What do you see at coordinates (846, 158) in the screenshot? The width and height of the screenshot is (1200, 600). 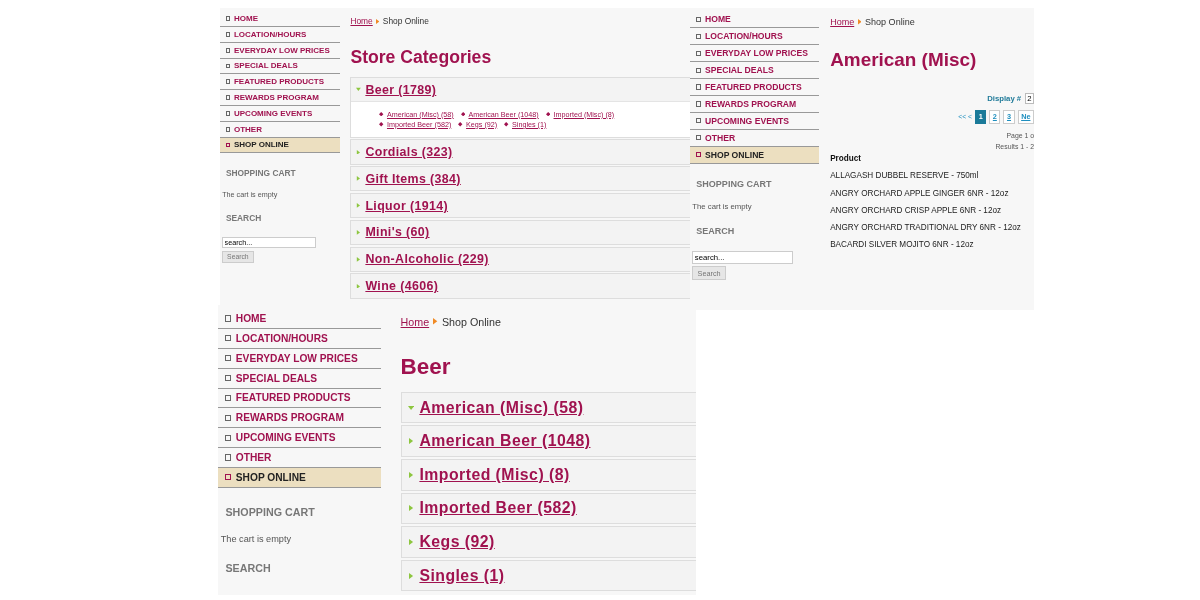 I see `column-header: Product` at bounding box center [846, 158].